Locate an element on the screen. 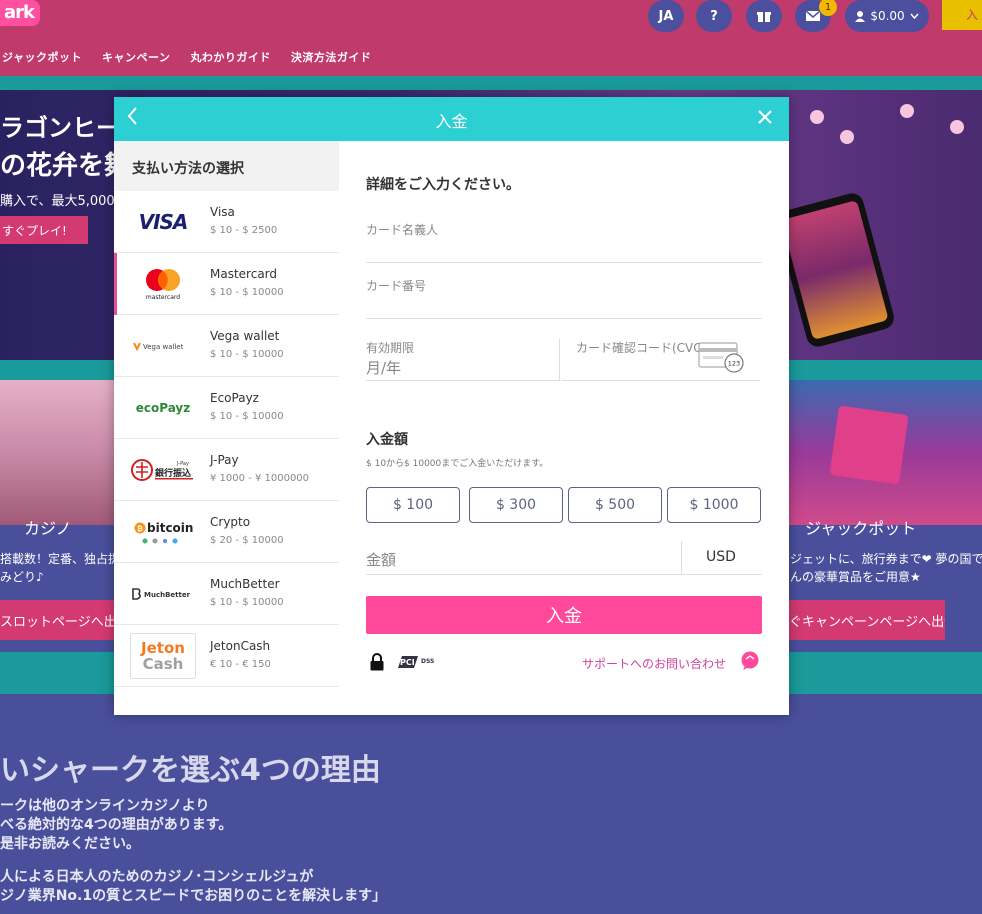  preset-500-button: $ 500 is located at coordinates (615, 505).